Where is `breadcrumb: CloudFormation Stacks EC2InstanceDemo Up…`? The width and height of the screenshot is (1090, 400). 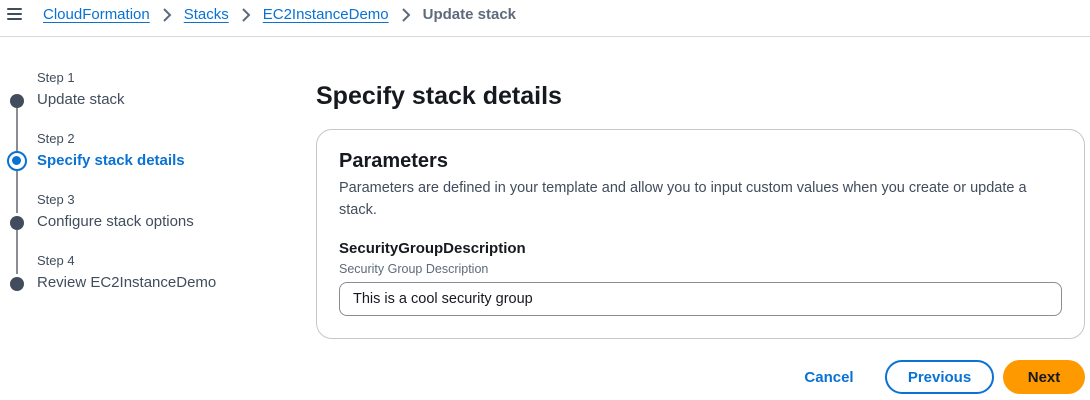
breadcrumb: CloudFormation Stacks EC2InstanceDemo Up… is located at coordinates (279, 14).